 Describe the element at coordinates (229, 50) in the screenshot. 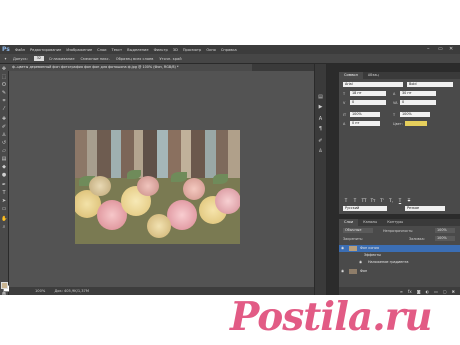

I see `menu-help: Справка` at that location.